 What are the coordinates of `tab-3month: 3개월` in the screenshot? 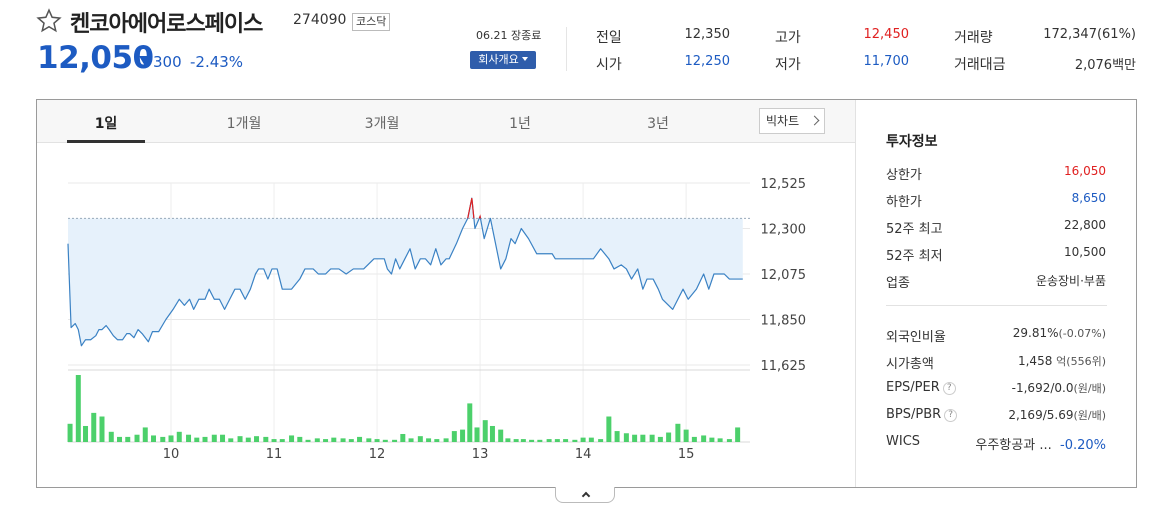 It's located at (382, 123).